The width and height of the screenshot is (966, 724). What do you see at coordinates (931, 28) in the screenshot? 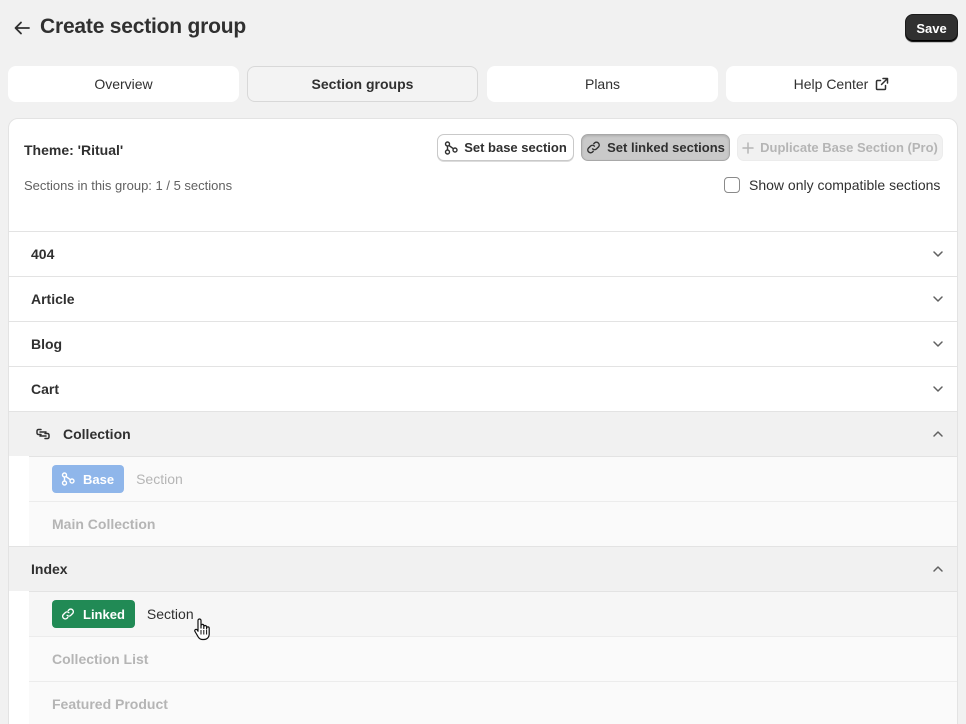
I see `save-button: Save` at bounding box center [931, 28].